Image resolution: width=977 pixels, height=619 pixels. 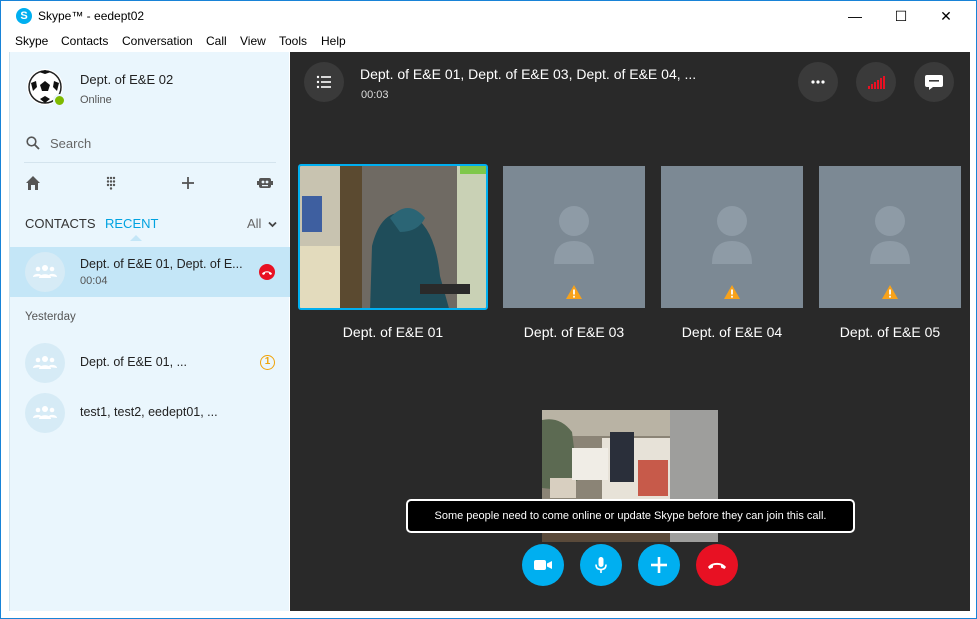 What do you see at coordinates (890, 332) in the screenshot?
I see `participant-name: Dept. of E&E 05` at bounding box center [890, 332].